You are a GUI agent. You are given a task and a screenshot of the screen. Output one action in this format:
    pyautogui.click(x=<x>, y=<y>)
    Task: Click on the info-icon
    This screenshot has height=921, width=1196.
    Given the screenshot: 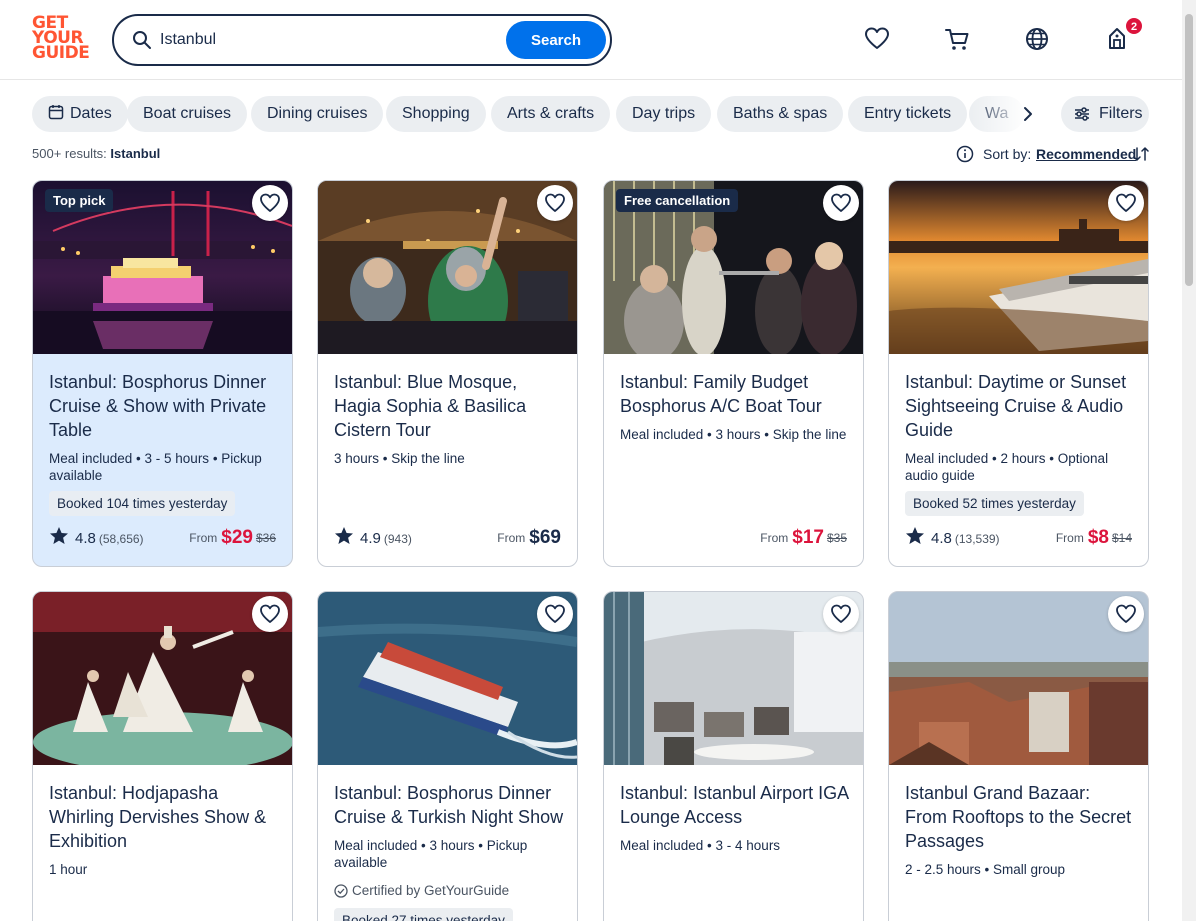 What is the action you would take?
    pyautogui.click(x=965, y=154)
    